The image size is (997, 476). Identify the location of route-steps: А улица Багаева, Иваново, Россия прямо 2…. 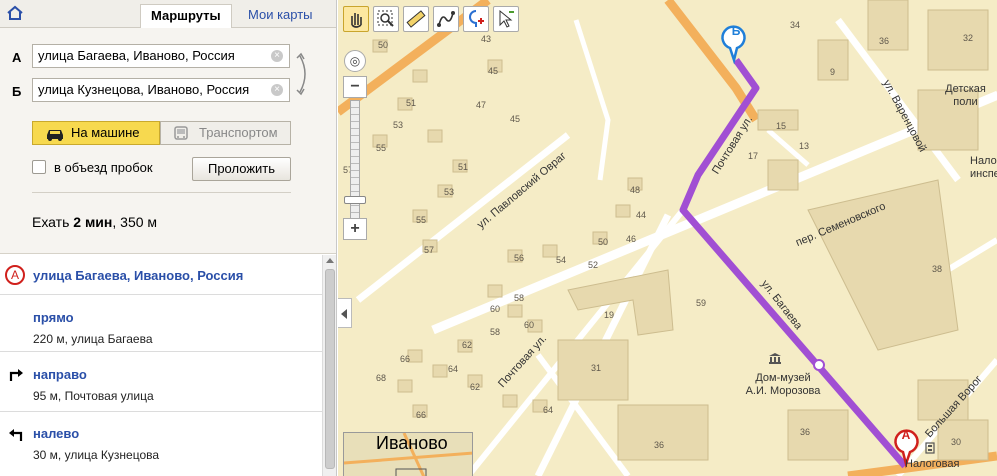
(161, 365).